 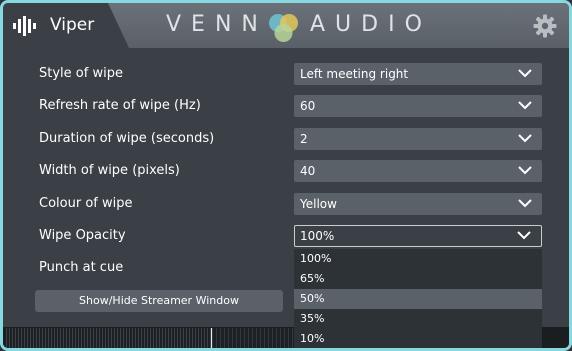 What do you see at coordinates (81, 73) in the screenshot?
I see `label-style-of-wipe: Style of wipe` at bounding box center [81, 73].